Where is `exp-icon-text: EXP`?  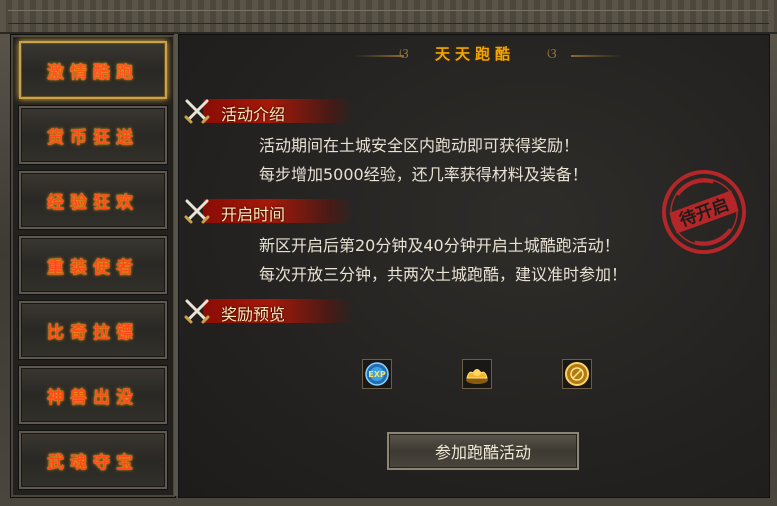
exp-icon-text: EXP is located at coordinates (377, 374).